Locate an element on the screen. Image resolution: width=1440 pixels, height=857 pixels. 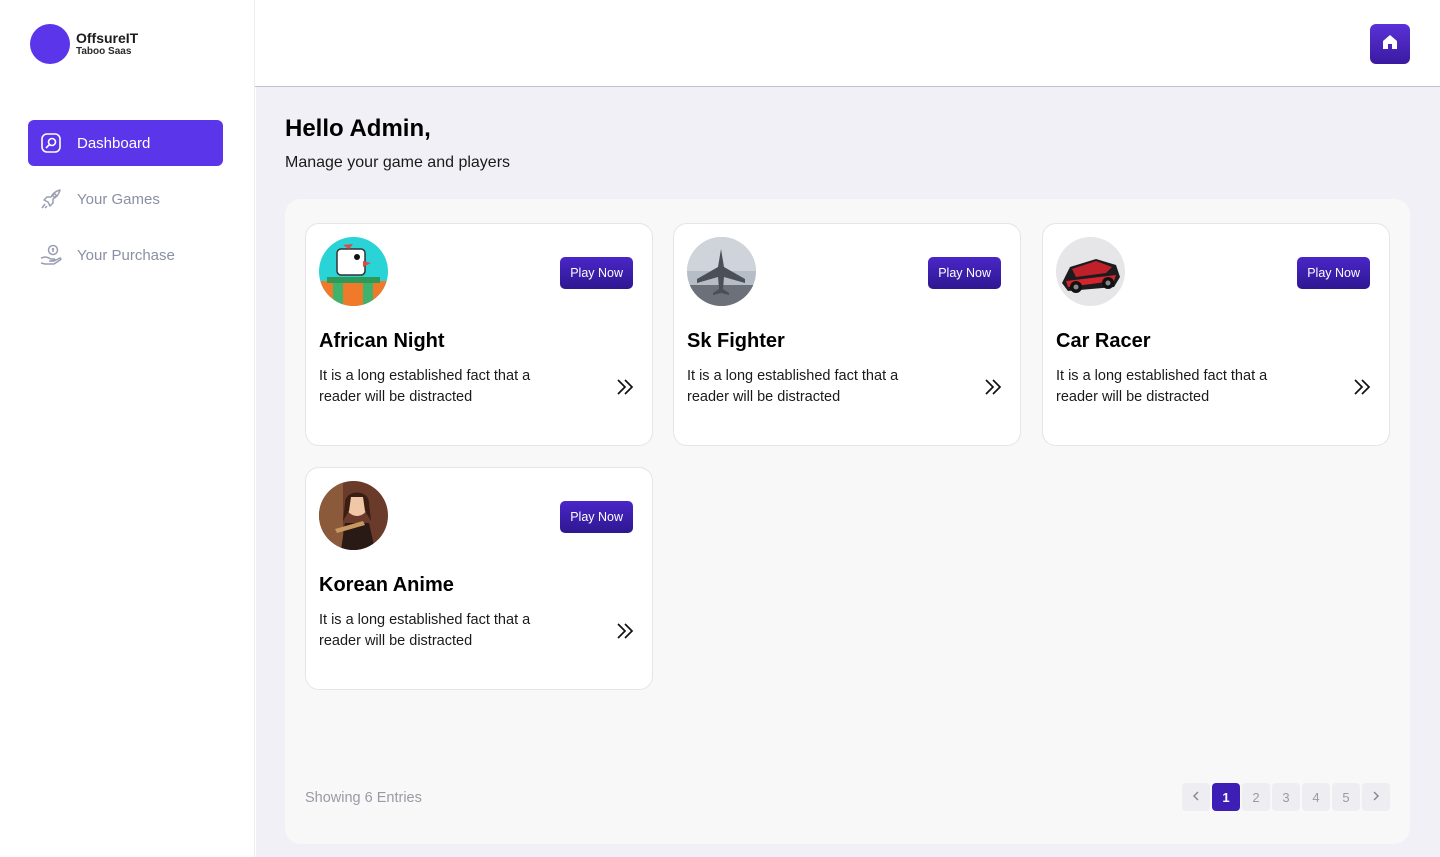
sidebar-item-your-games: Your Games is located at coordinates (125, 199).